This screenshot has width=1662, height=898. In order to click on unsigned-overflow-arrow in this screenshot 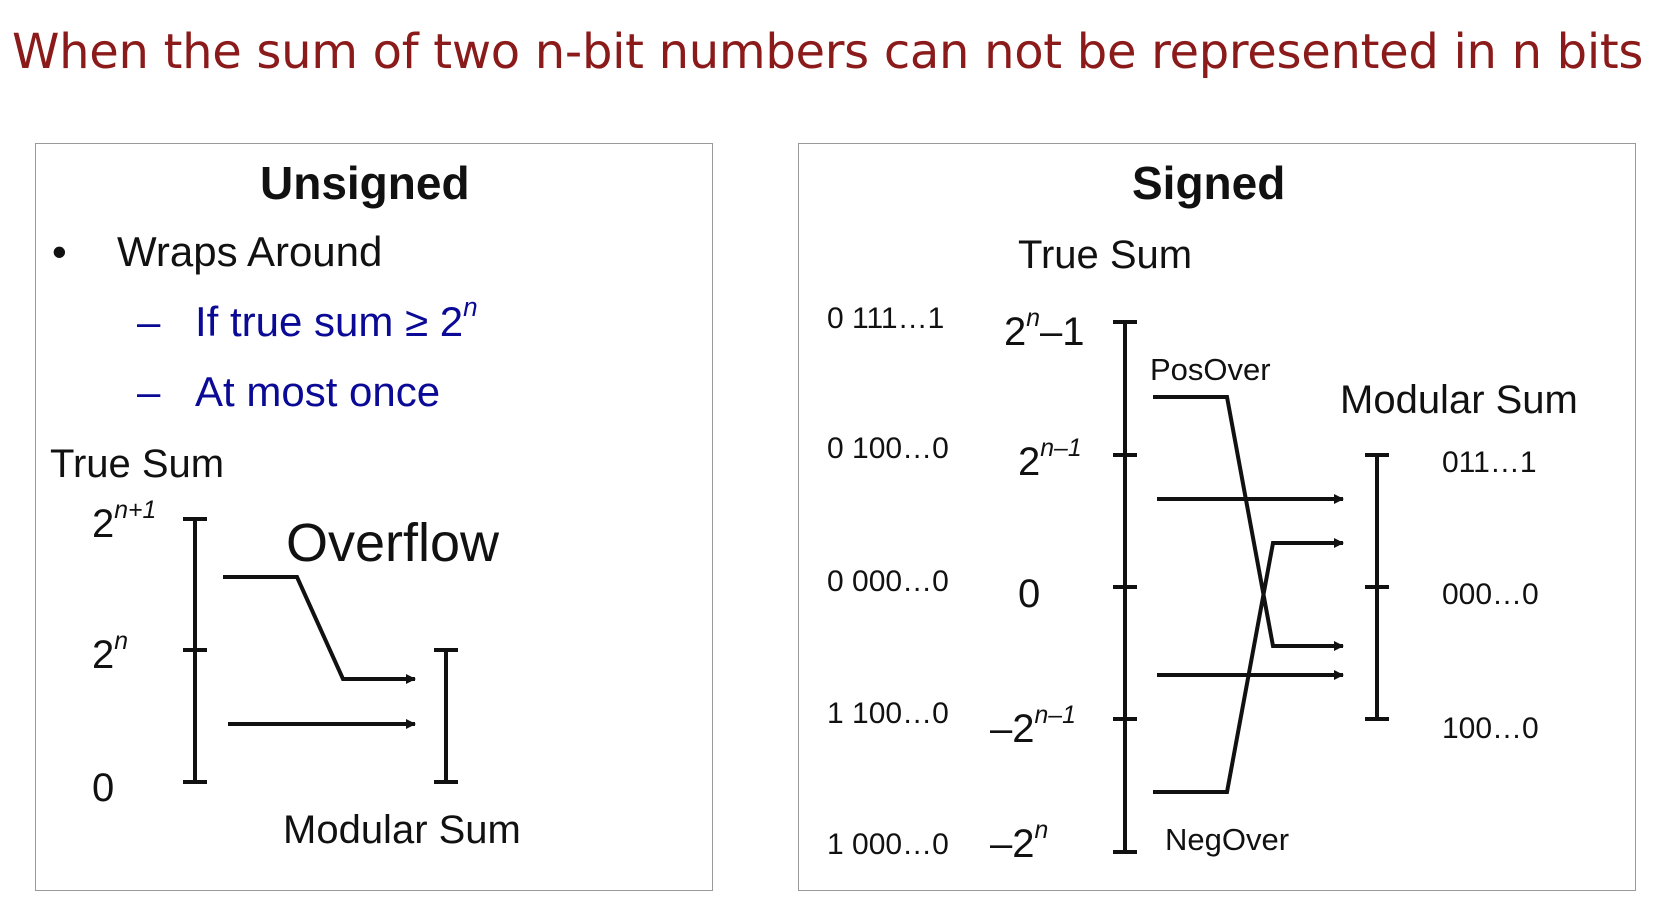, I will do `click(319, 629)`.